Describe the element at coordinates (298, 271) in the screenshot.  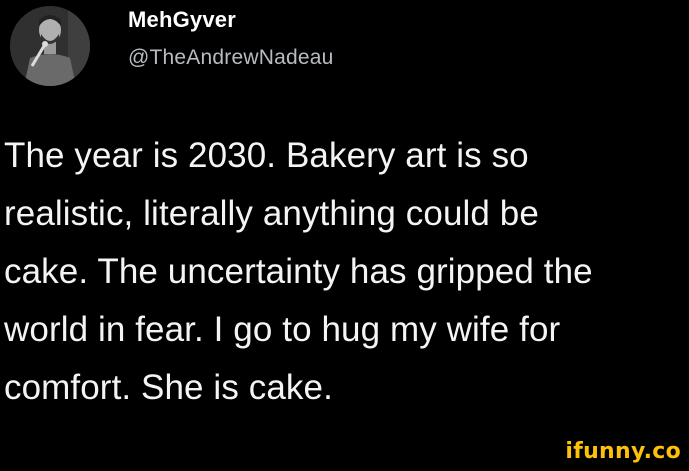
I see `tweet-text-line: cake. The uncertainty has gripped the` at that location.